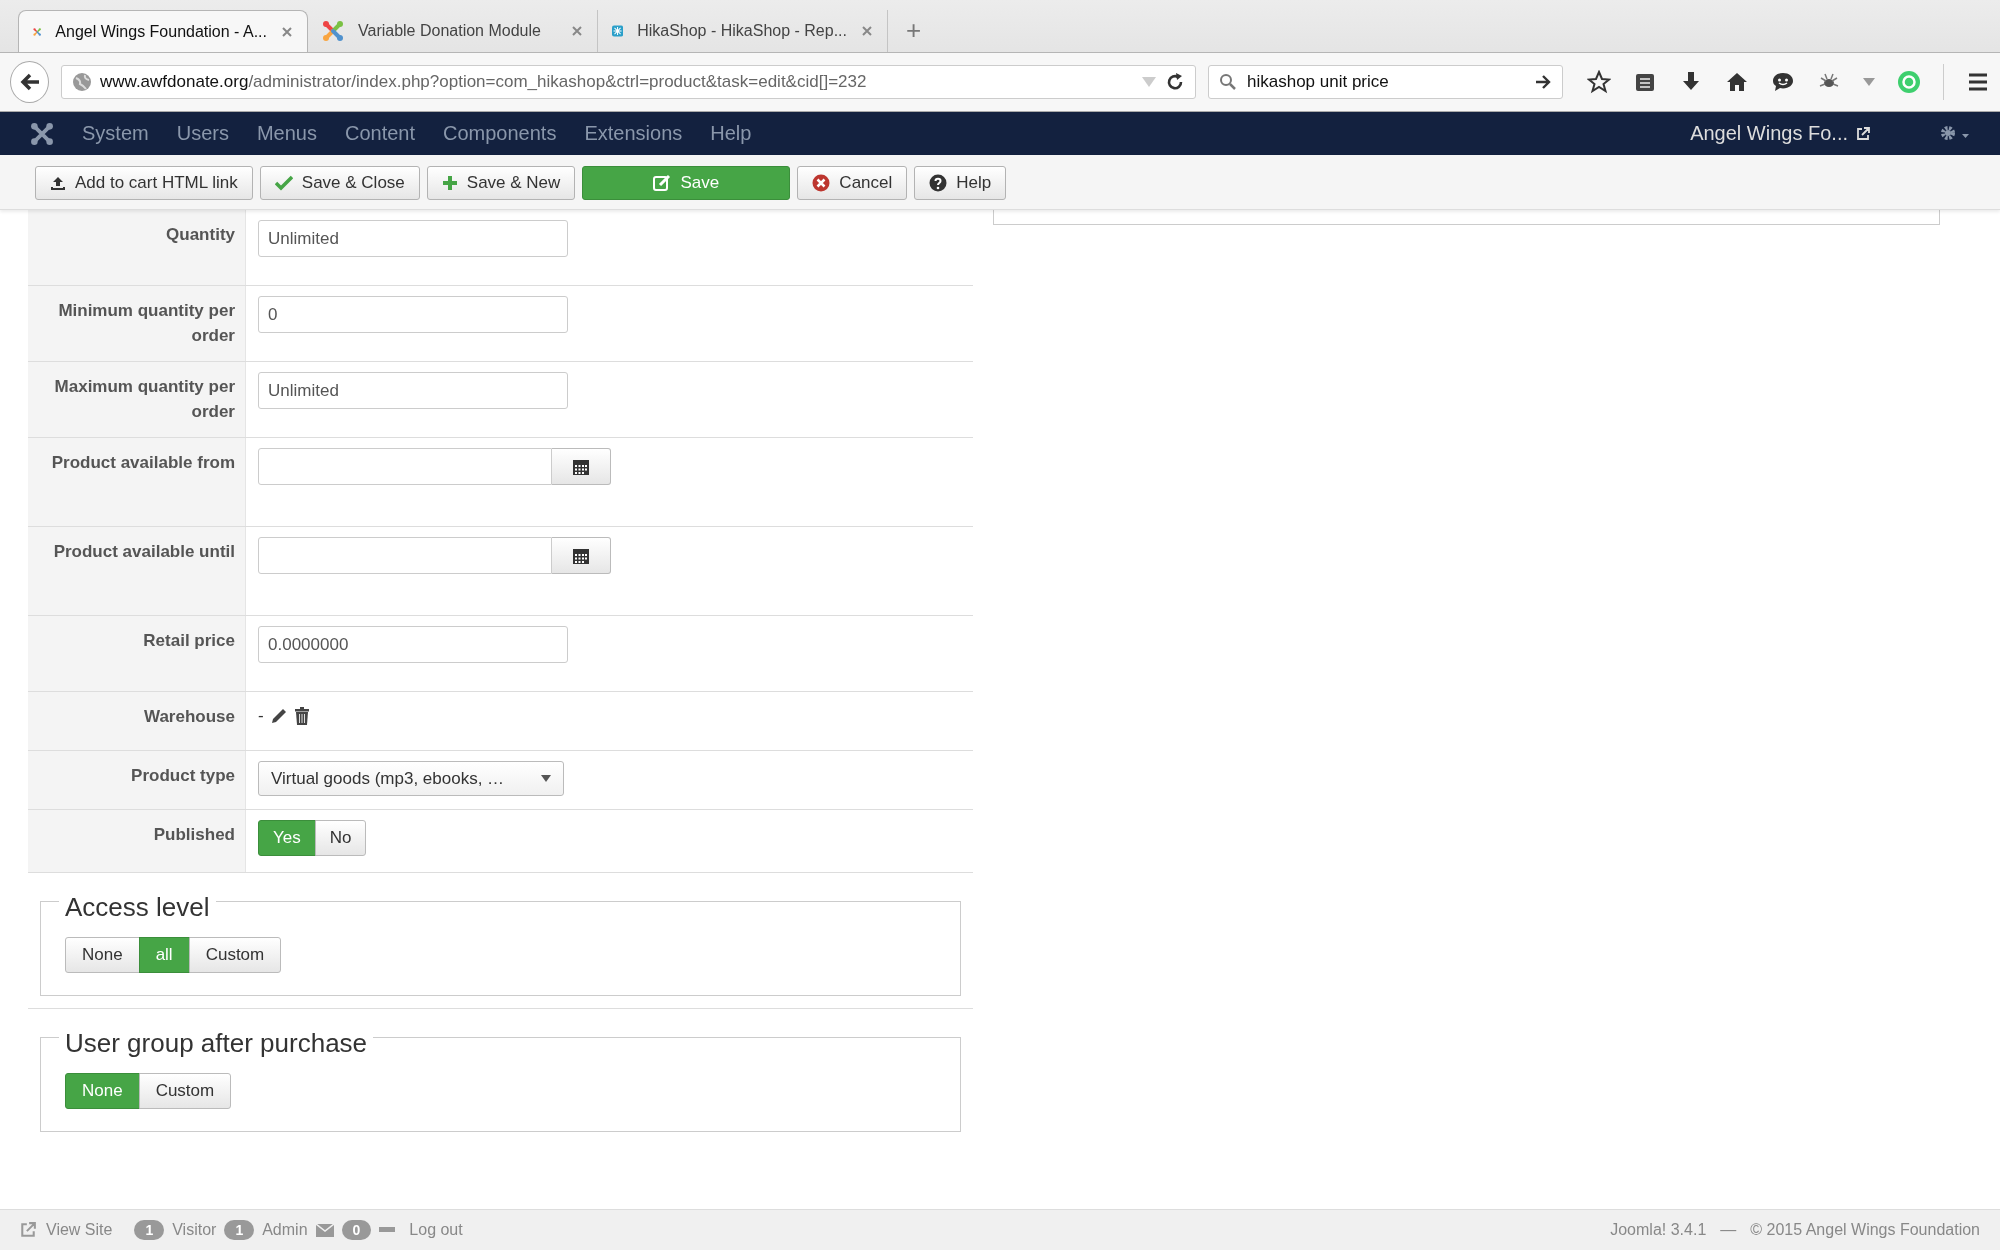 This screenshot has width=2000, height=1250. What do you see at coordinates (852, 183) in the screenshot?
I see `toolbar-button: Cancel` at bounding box center [852, 183].